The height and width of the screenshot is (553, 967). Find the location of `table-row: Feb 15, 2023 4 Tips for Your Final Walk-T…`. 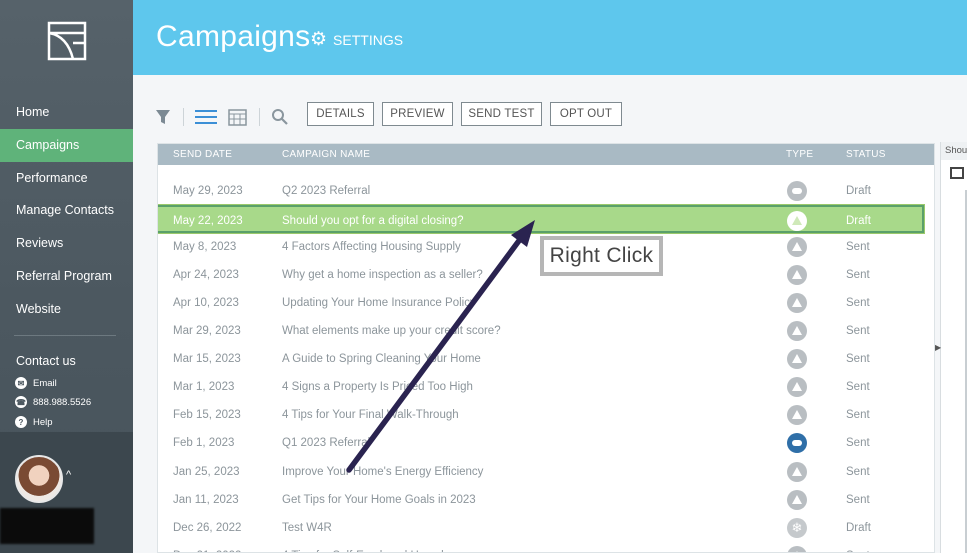

table-row: Feb 15, 2023 4 Tips for Your Final Walk-T… is located at coordinates (546, 415).